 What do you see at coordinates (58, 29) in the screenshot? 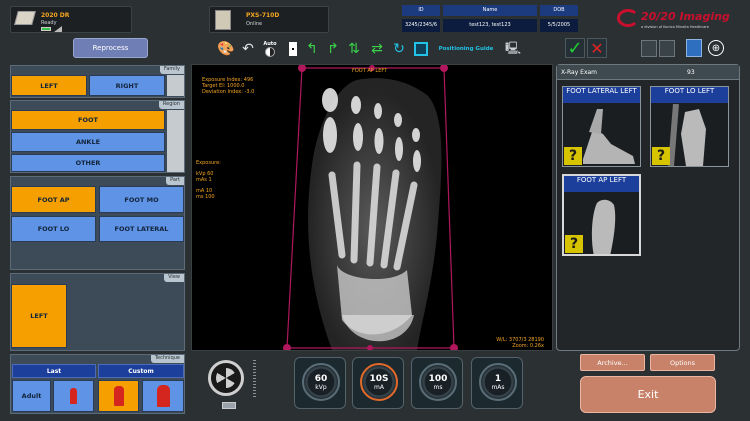
I see `signal-icon` at bounding box center [58, 29].